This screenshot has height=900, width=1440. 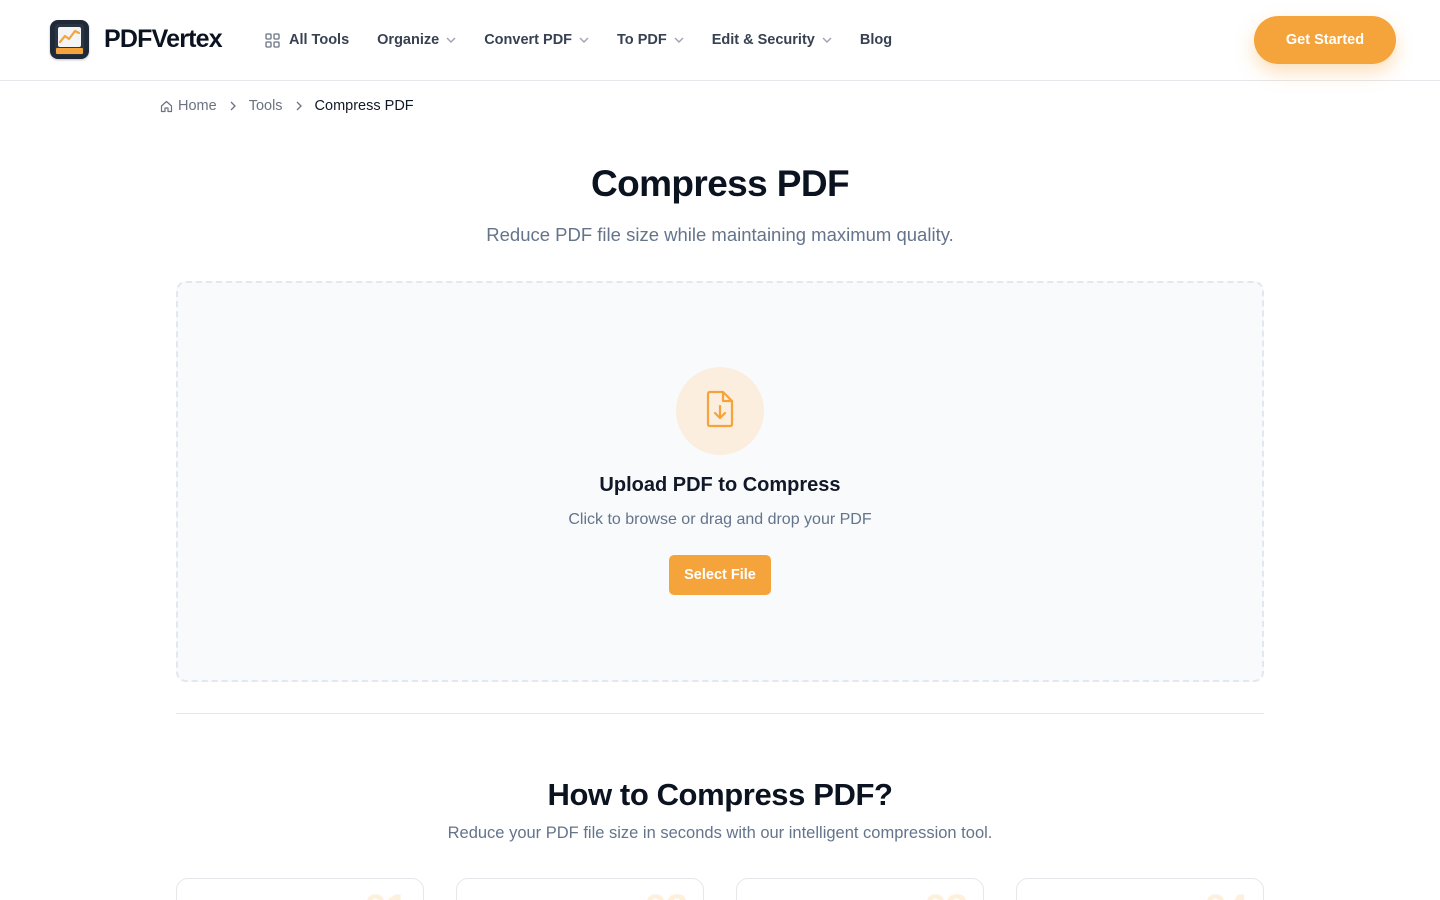 I want to click on nav-label: All Tools, so click(x=319, y=40).